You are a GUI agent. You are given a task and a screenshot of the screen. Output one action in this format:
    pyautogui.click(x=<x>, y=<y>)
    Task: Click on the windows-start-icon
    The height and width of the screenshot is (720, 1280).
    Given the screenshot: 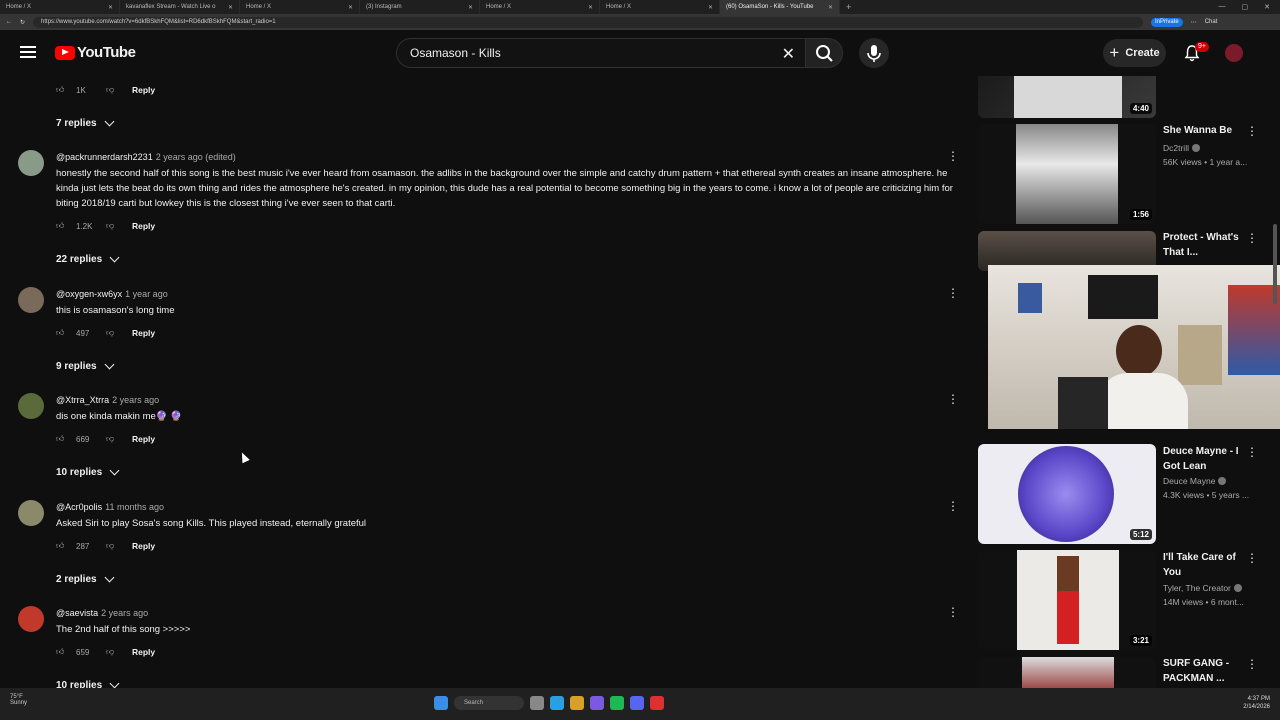 What is the action you would take?
    pyautogui.click(x=441, y=703)
    